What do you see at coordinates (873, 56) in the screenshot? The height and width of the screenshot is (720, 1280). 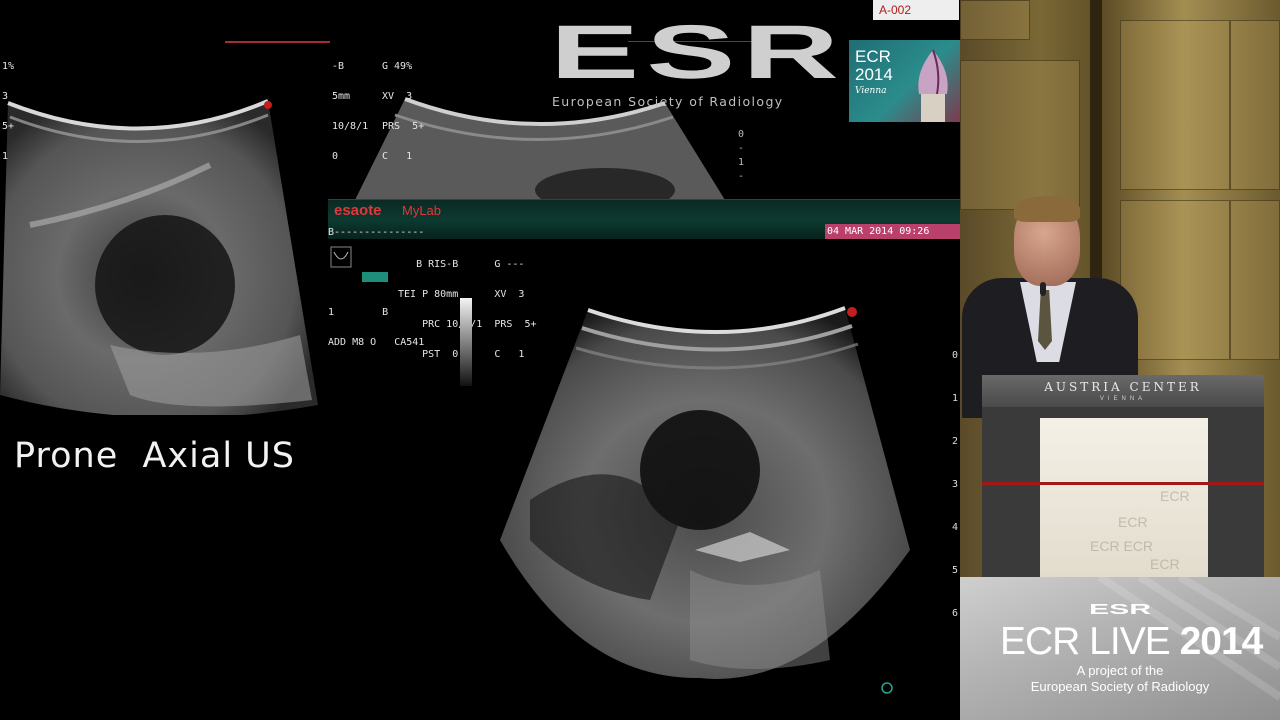 I see `badge-line: ECR` at bounding box center [873, 56].